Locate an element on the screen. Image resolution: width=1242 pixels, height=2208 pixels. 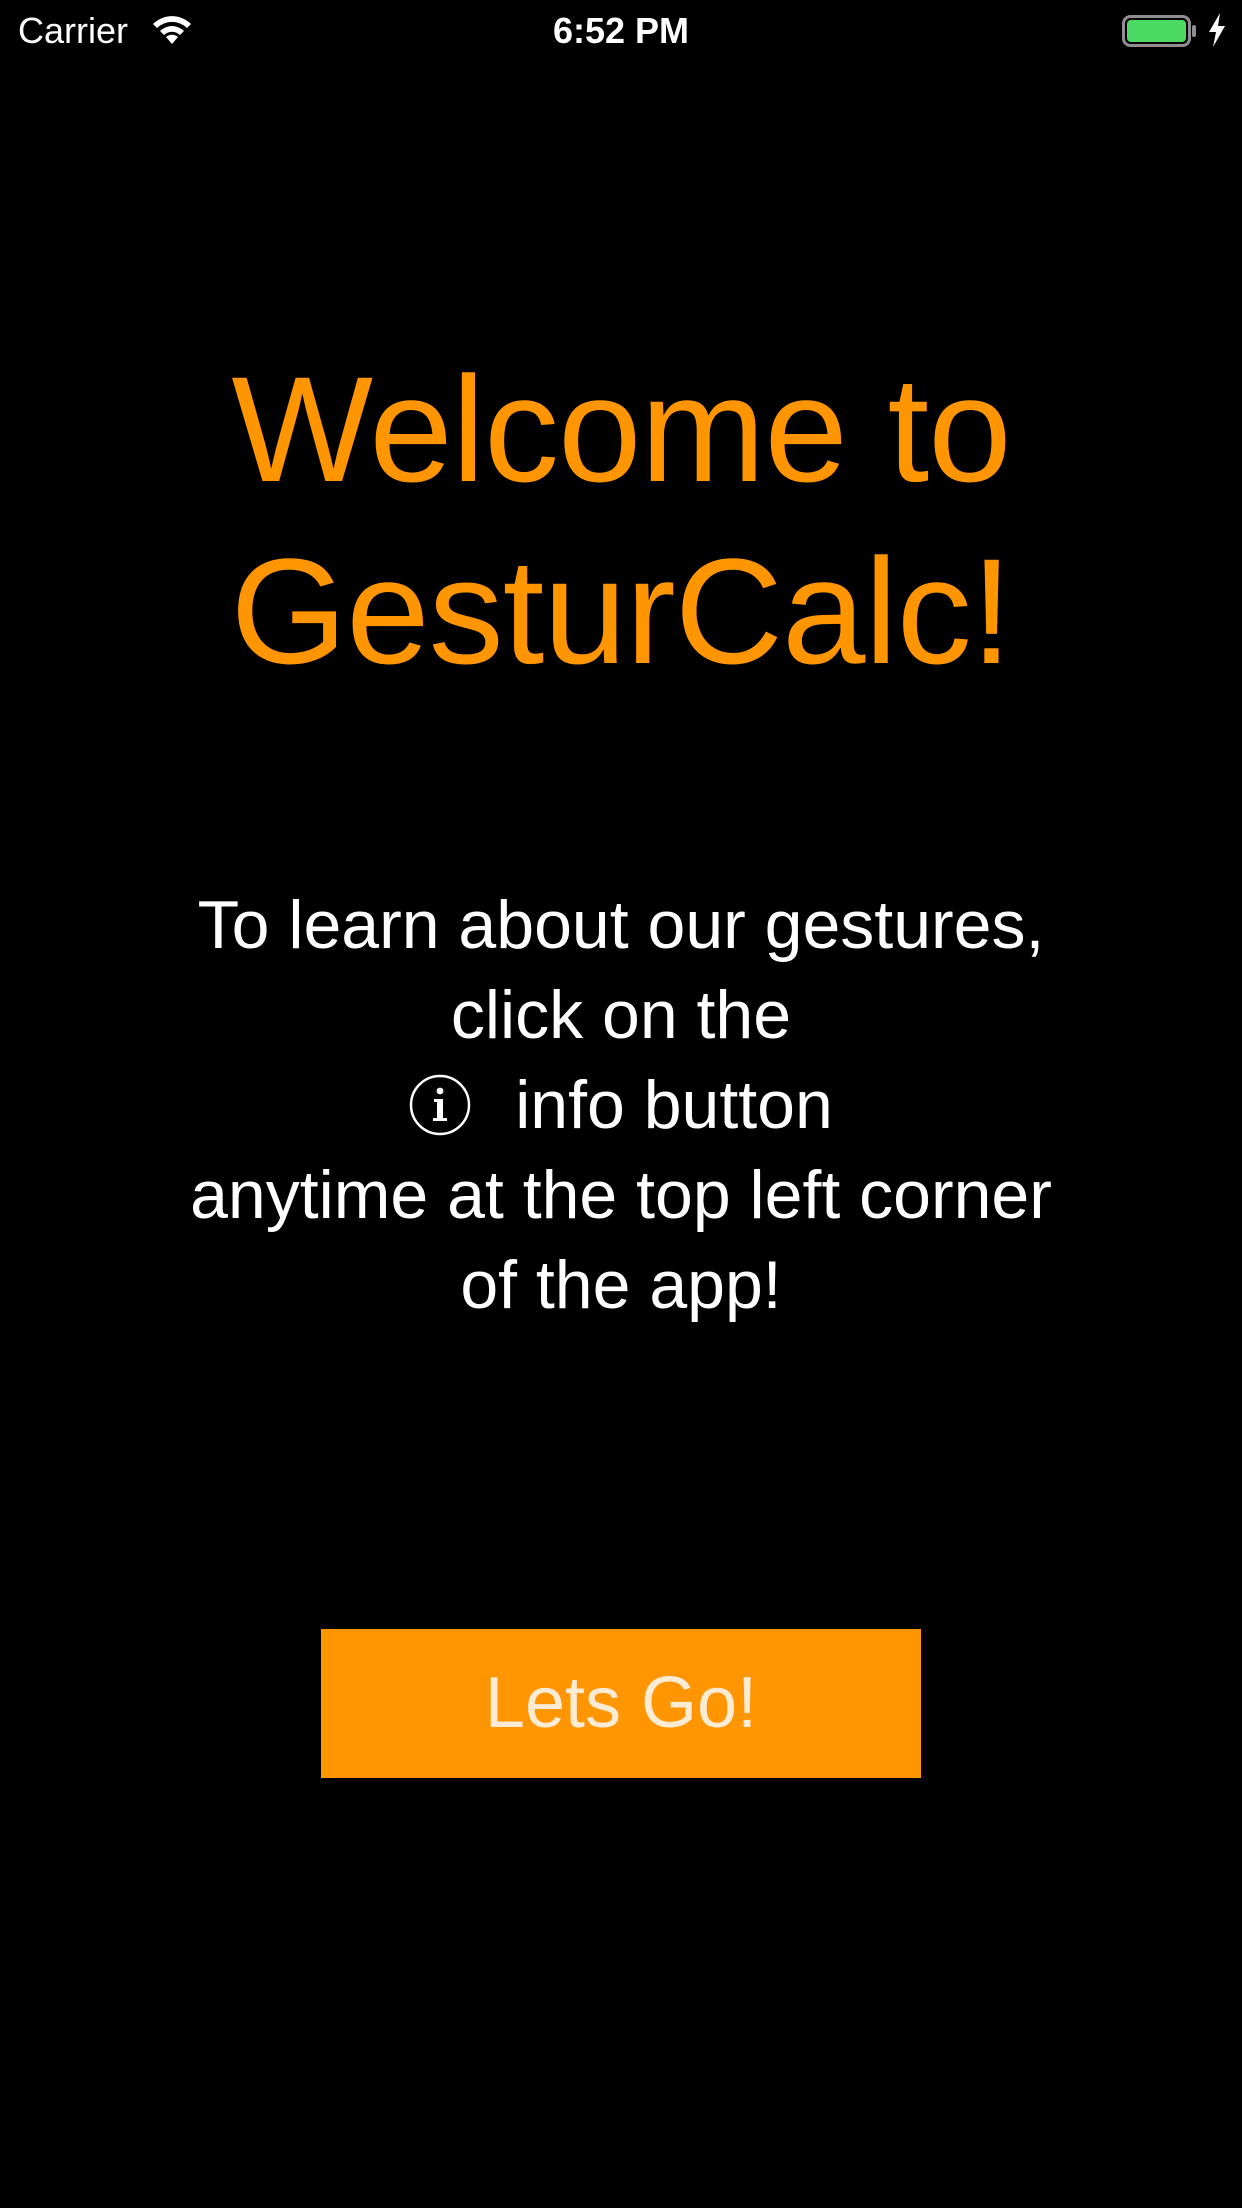
info-circle-icon is located at coordinates (440, 1105).